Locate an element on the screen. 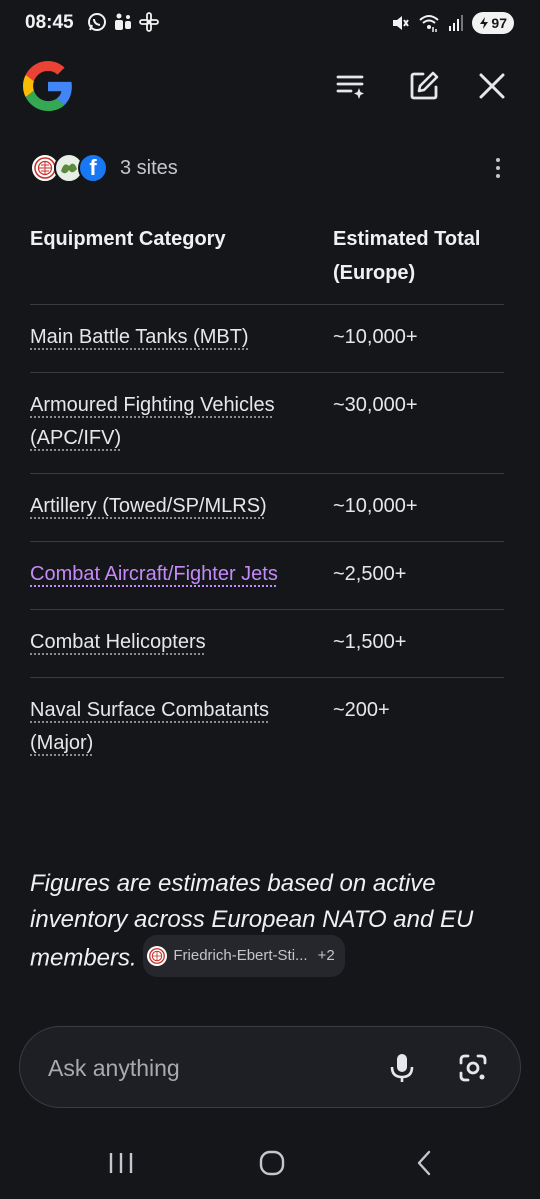  category-link: Combat Helicopters is located at coordinates (118, 642).